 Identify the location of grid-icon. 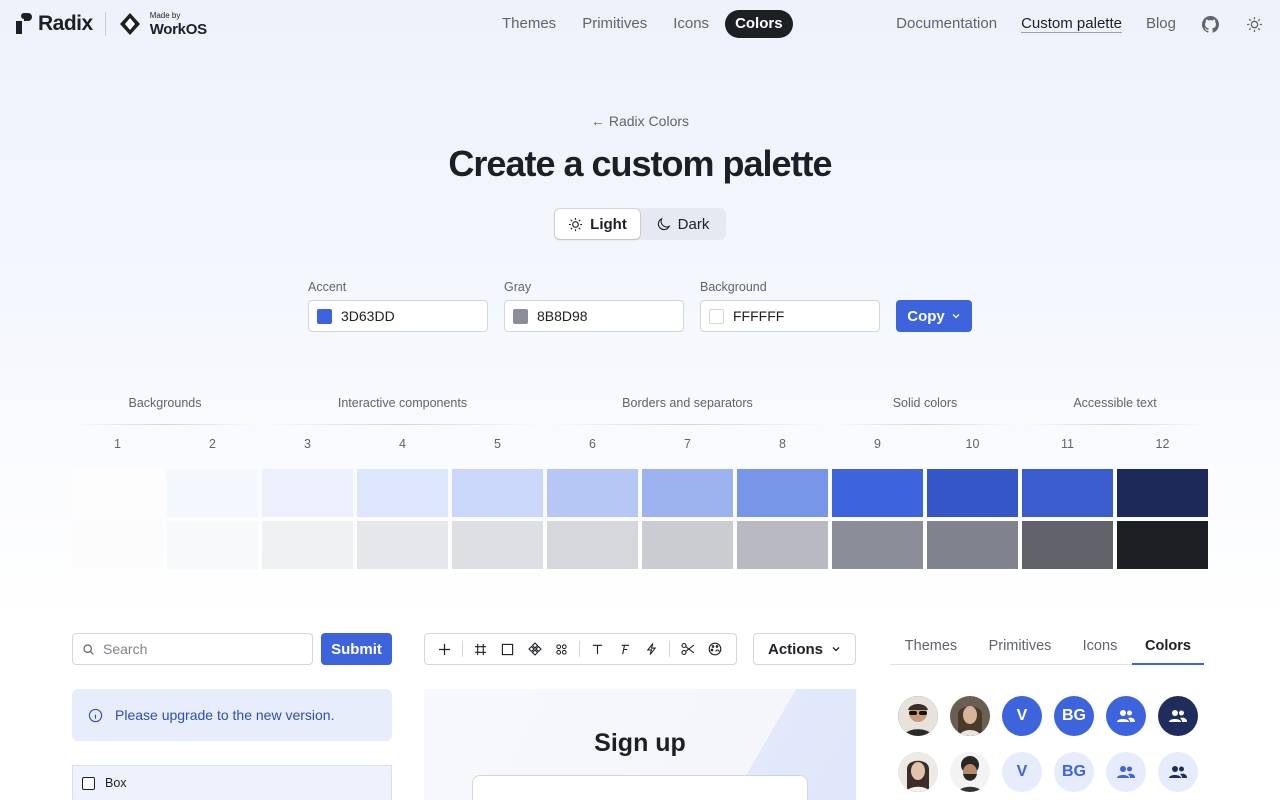
(561, 649).